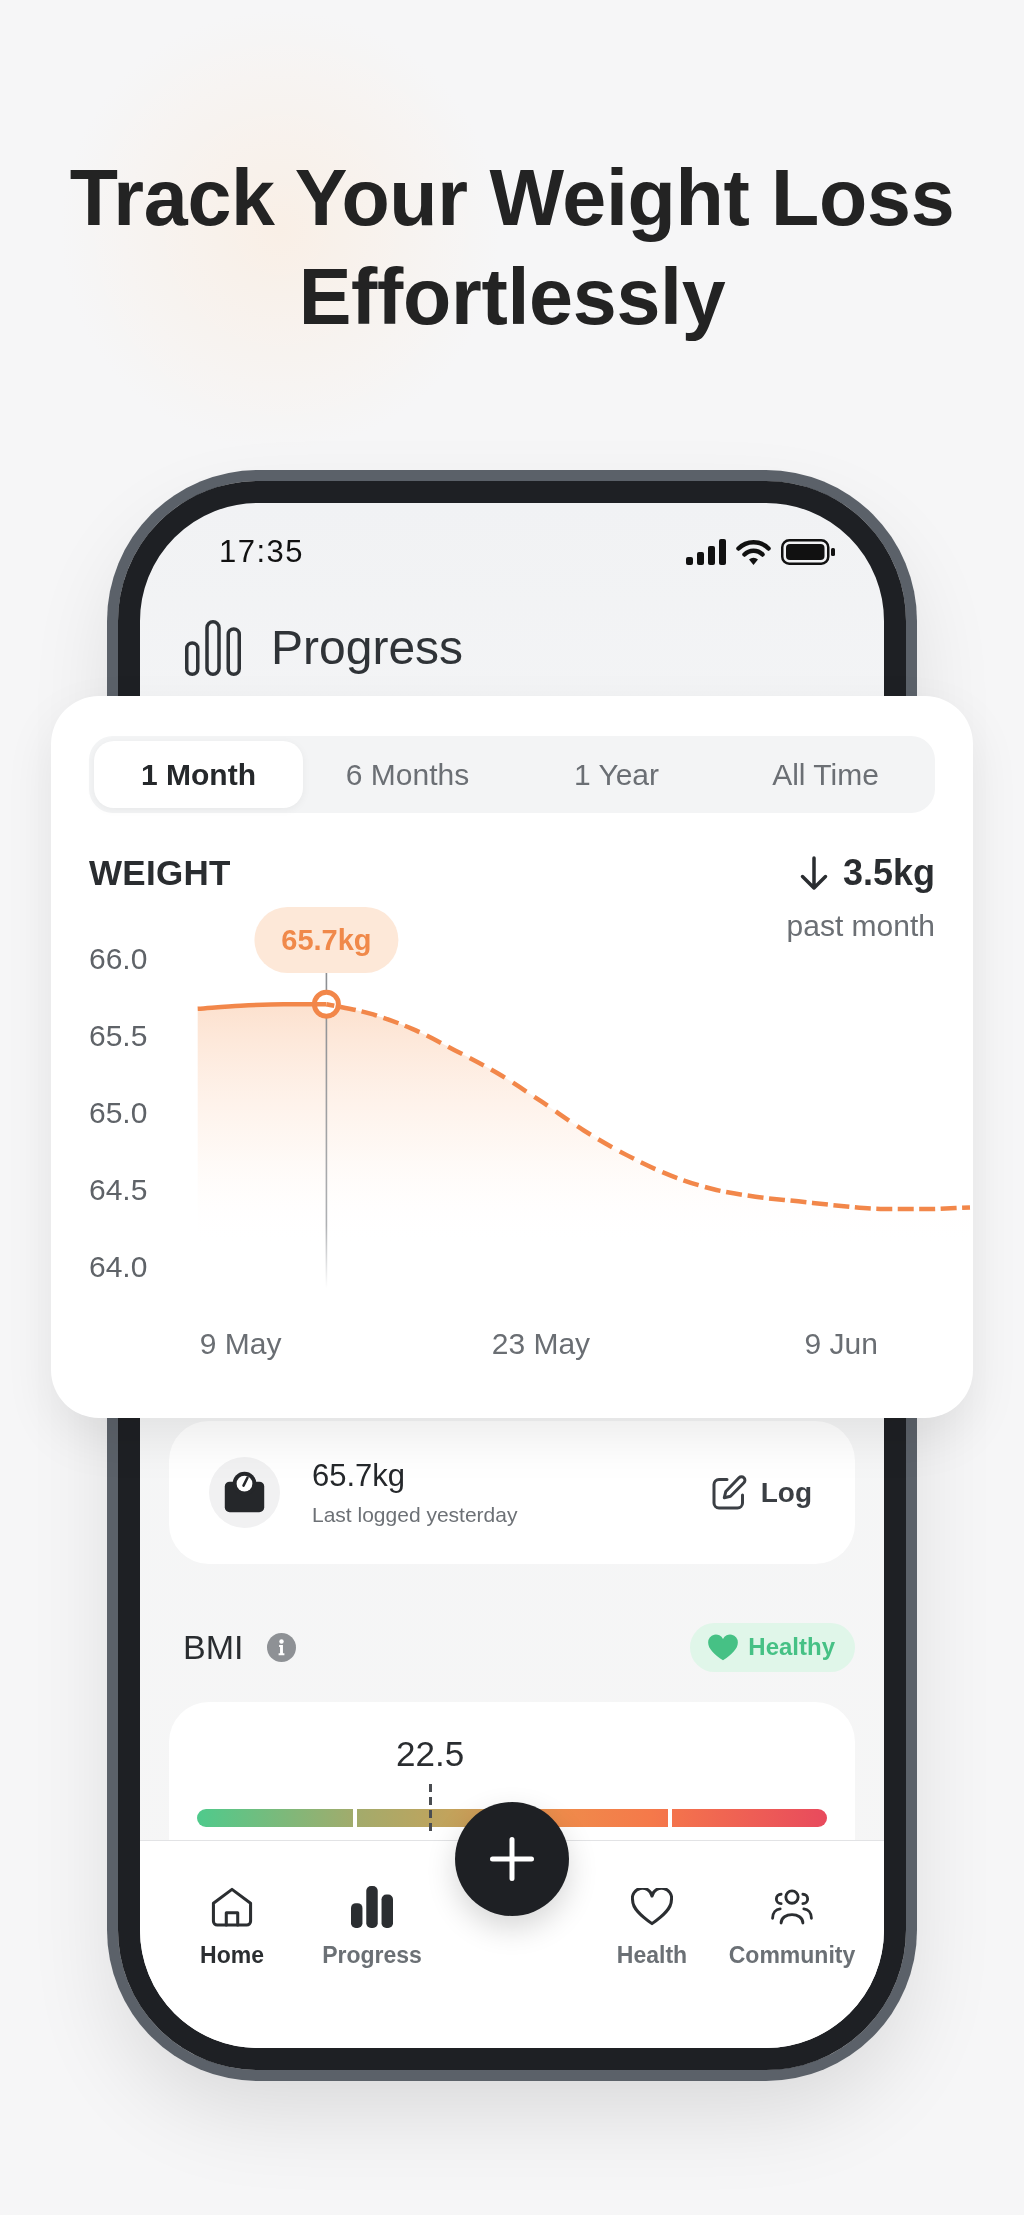 This screenshot has width=1024, height=2215. I want to click on axis-label: 65.5, so click(118, 1035).